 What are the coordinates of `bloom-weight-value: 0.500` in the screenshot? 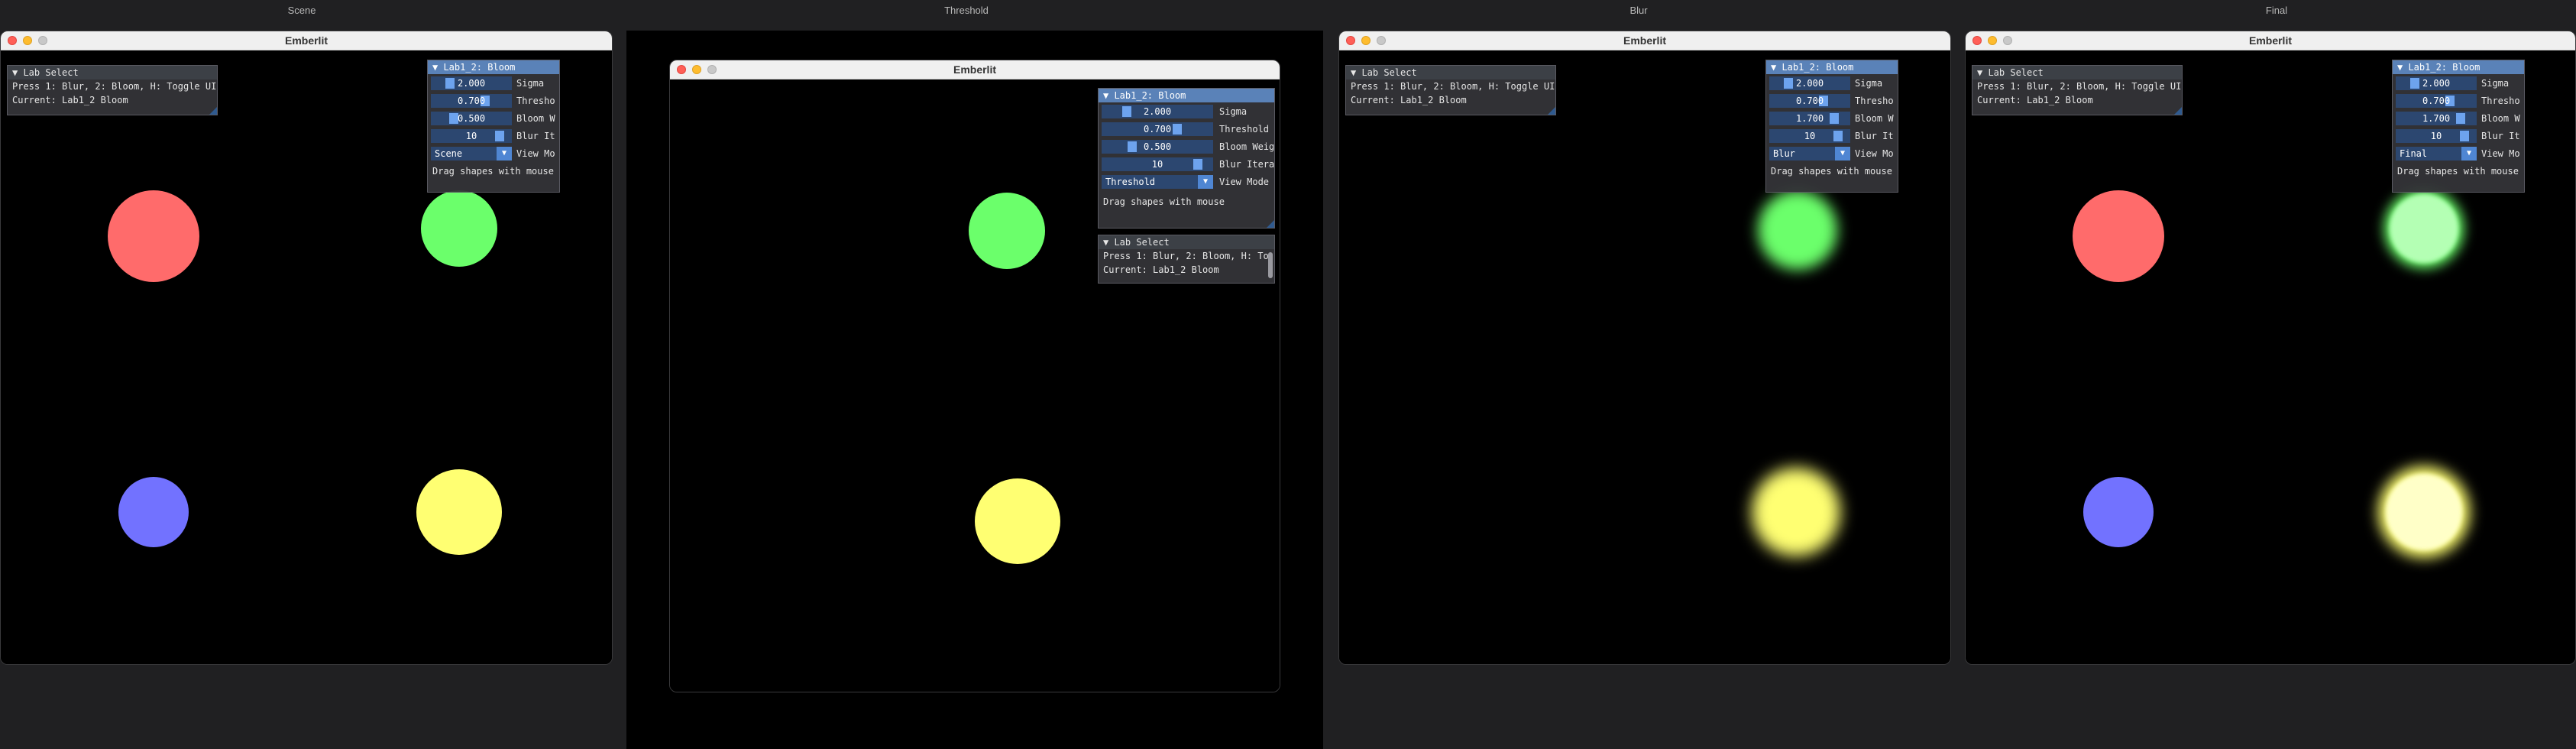 It's located at (1157, 146).